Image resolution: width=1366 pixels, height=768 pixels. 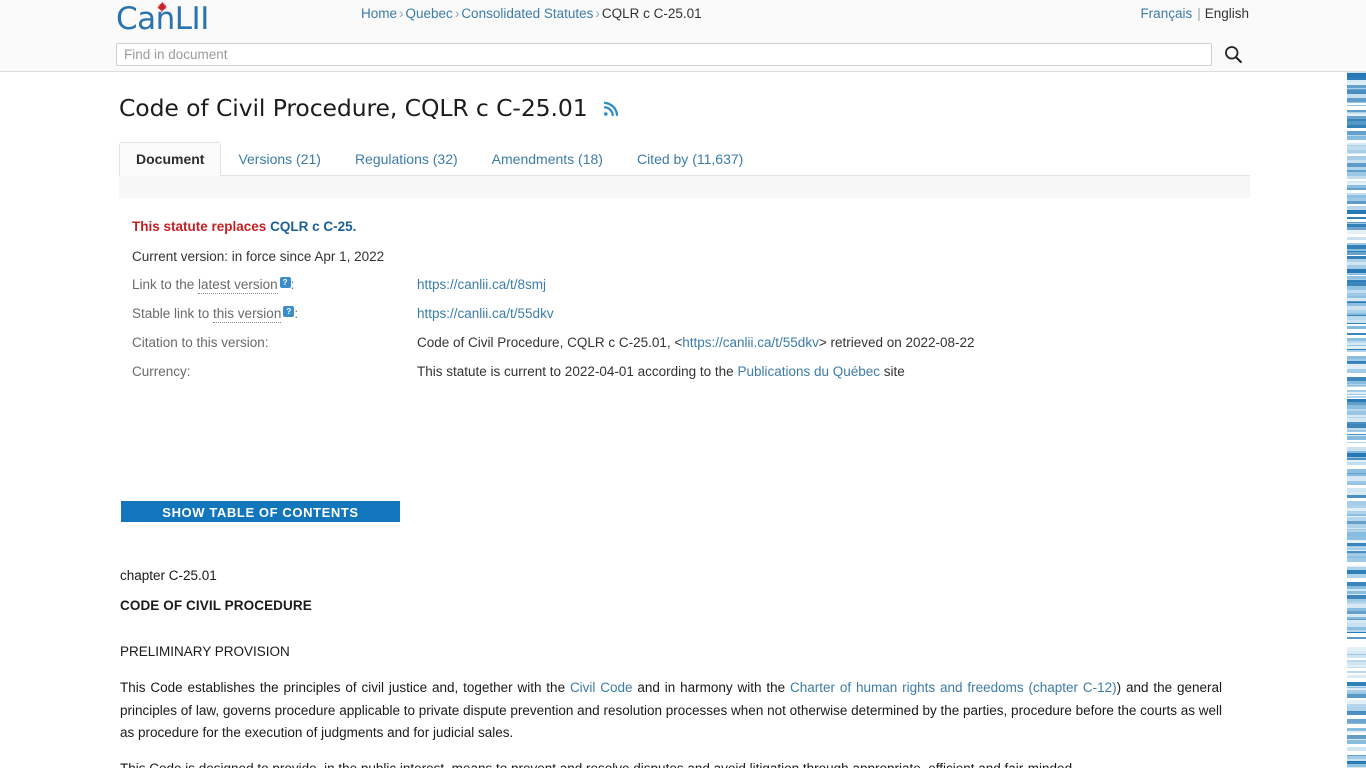 I want to click on latest-version-label-suffix: :, so click(x=292, y=284).